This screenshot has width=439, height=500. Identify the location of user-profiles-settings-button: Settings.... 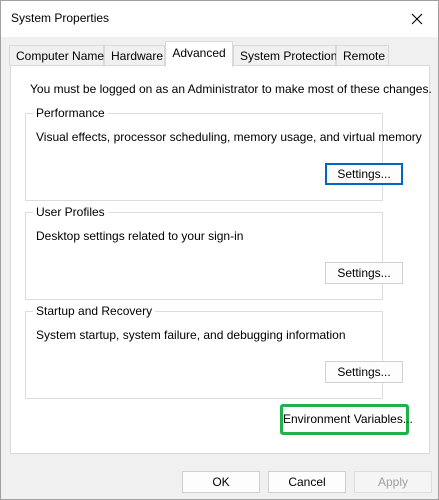
(364, 273).